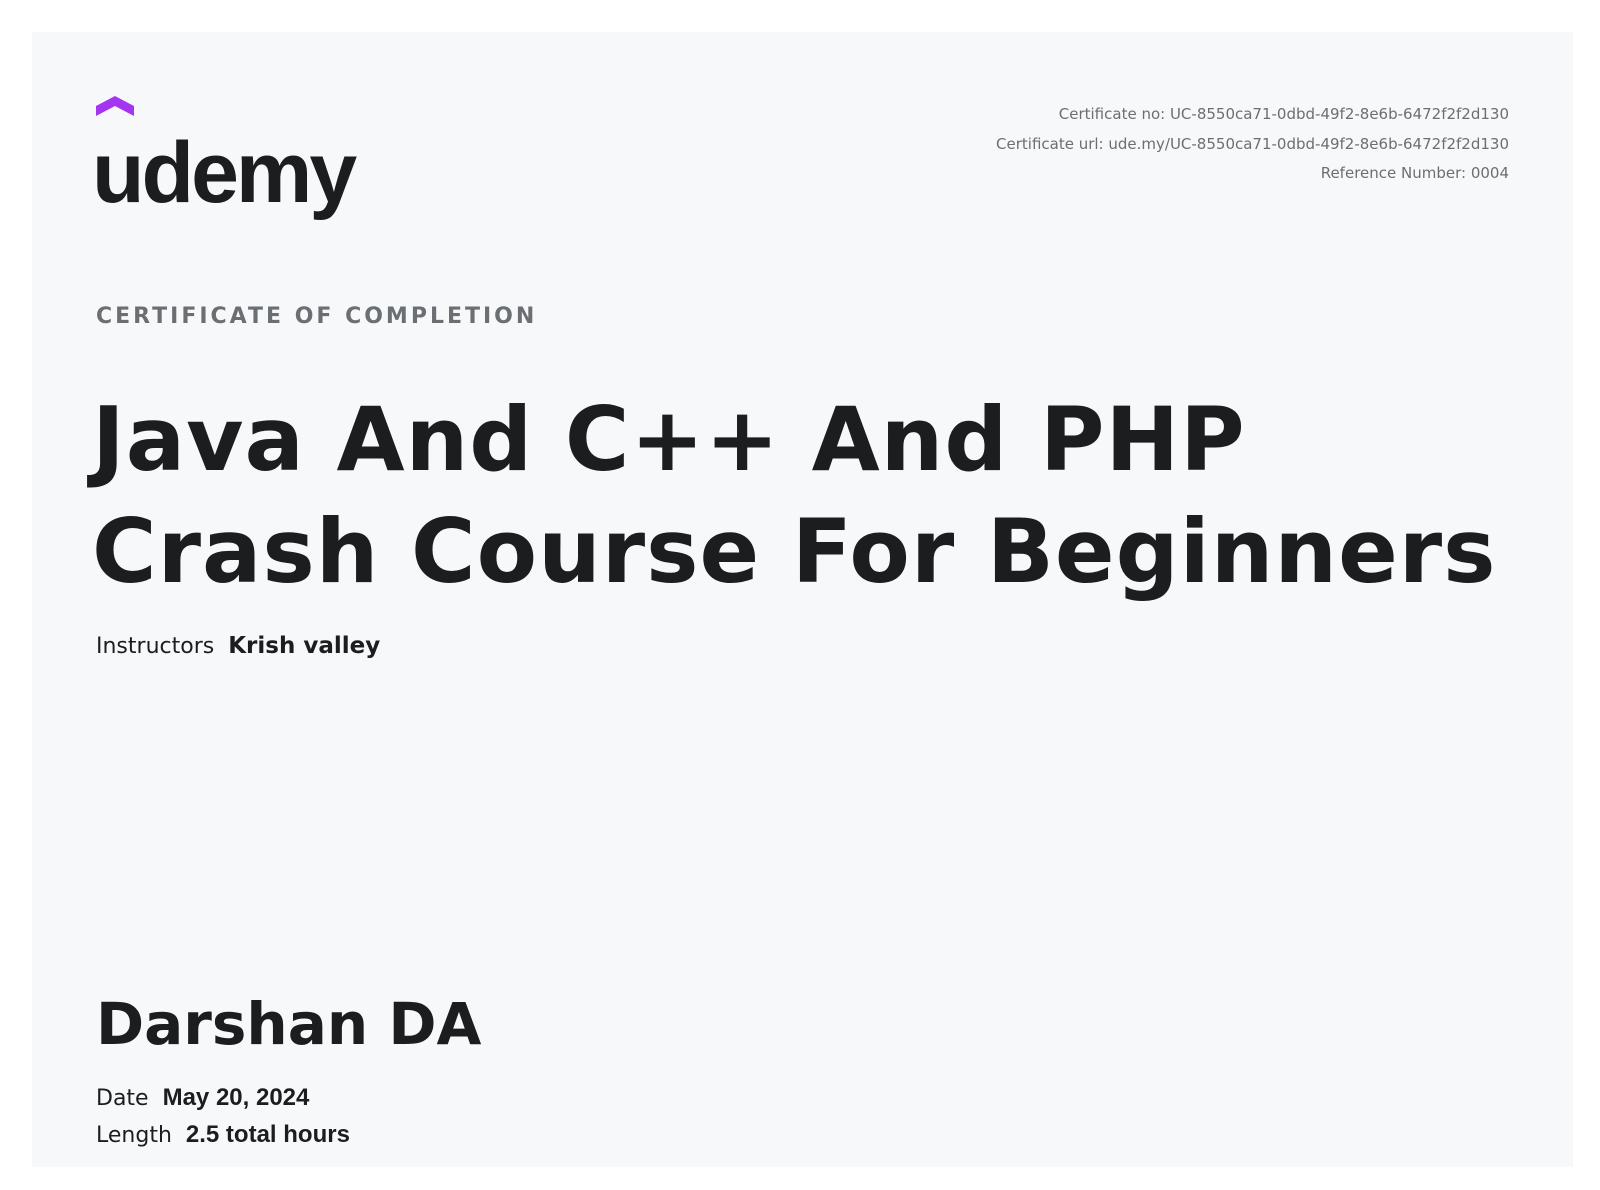  What do you see at coordinates (236, 1097) in the screenshot?
I see `date-value: May 20, 2024` at bounding box center [236, 1097].